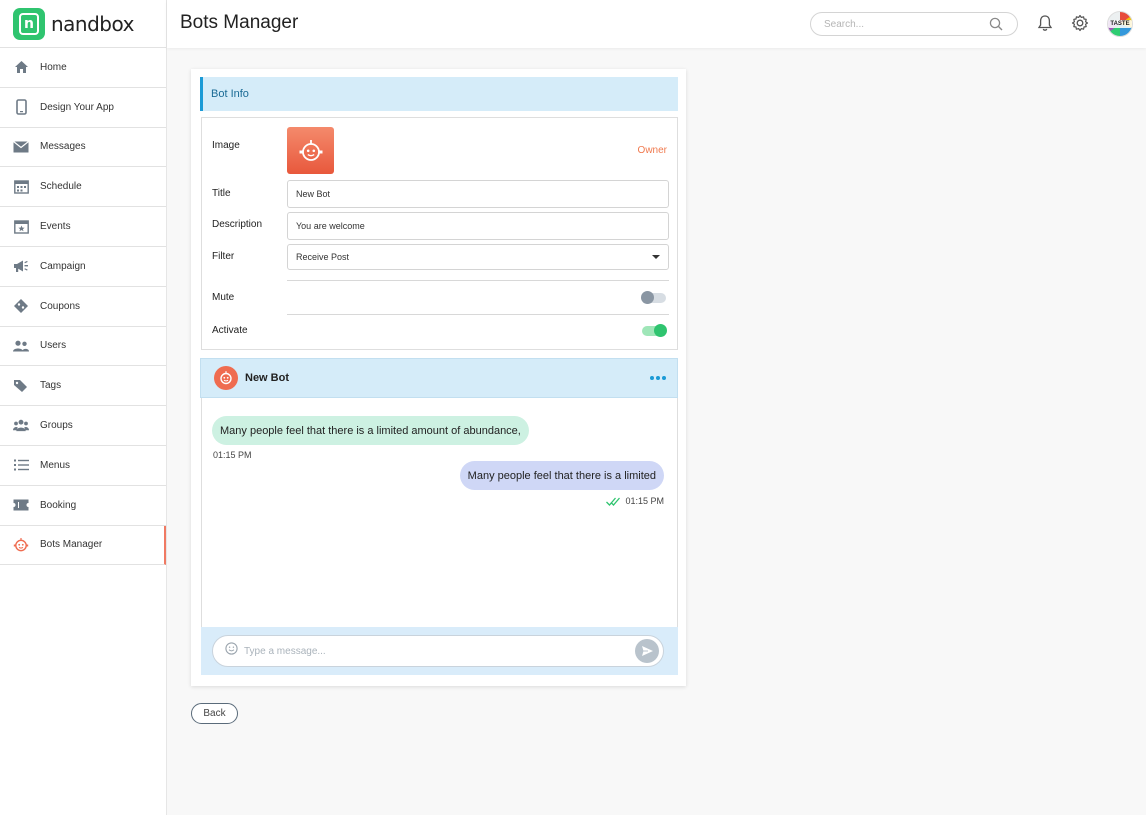 The width and height of the screenshot is (1146, 815). I want to click on mute-toggle, so click(653, 297).